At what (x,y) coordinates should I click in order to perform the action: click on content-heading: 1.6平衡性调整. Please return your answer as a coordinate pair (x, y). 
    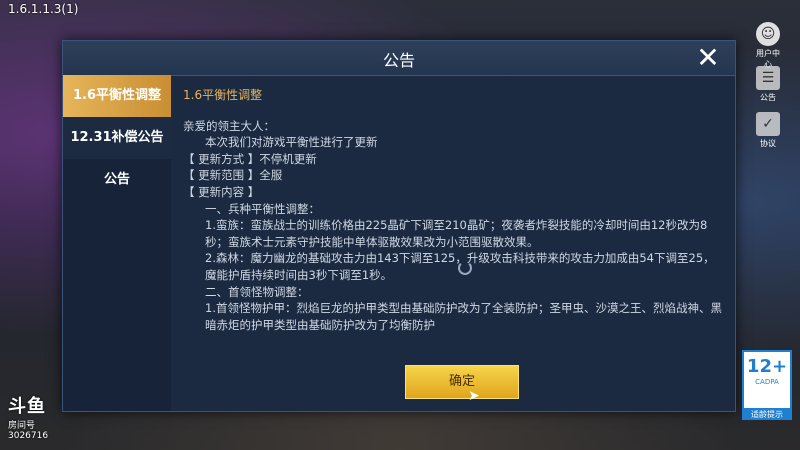
    Looking at the image, I should click on (223, 95).